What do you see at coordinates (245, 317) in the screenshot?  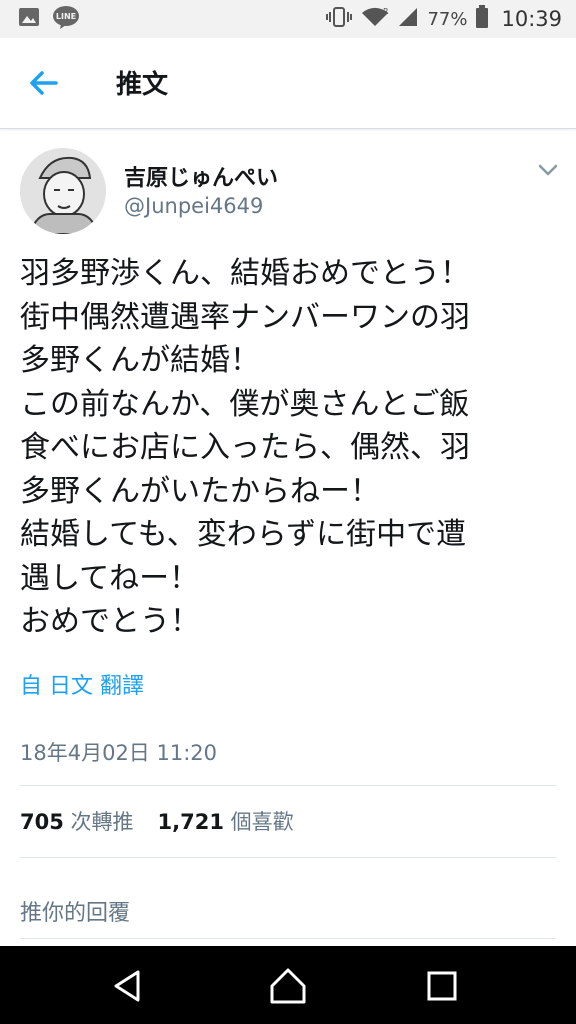 I see `tweet-line: 街中偶然遭遇率ナンバーワンの羽` at bounding box center [245, 317].